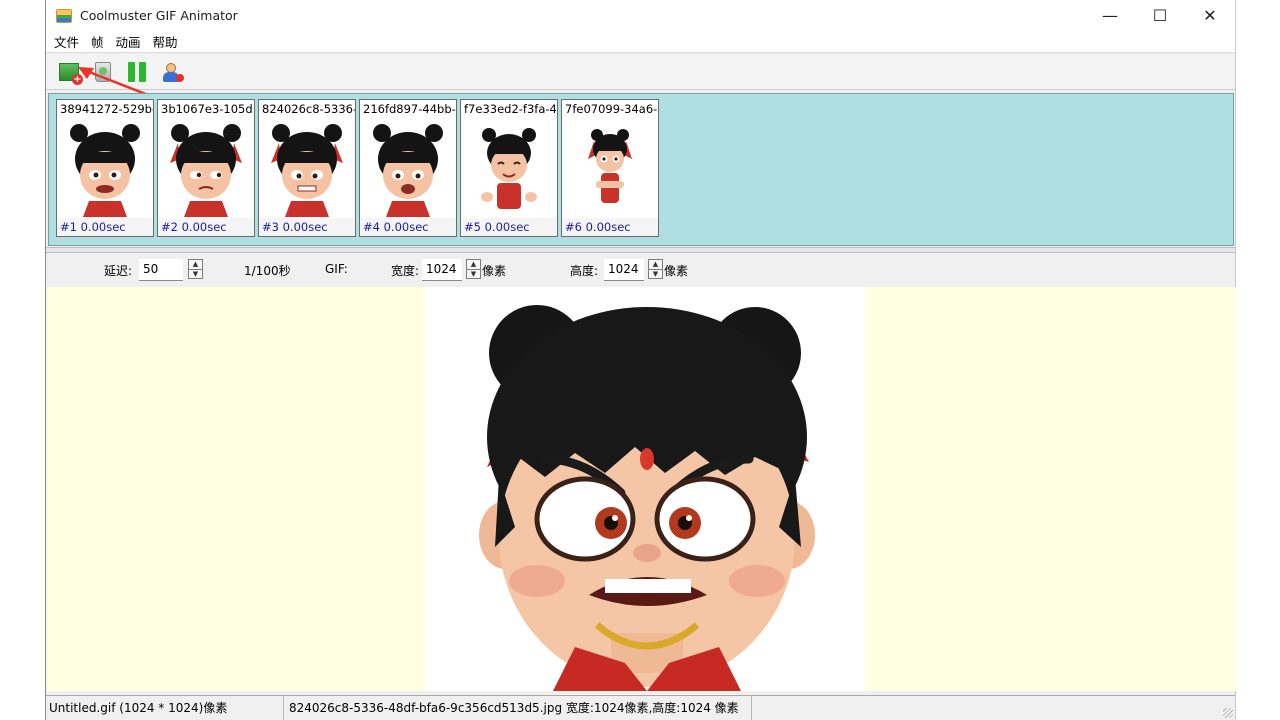  Describe the element at coordinates (1110, 15) in the screenshot. I see `minimize-button: —` at that location.